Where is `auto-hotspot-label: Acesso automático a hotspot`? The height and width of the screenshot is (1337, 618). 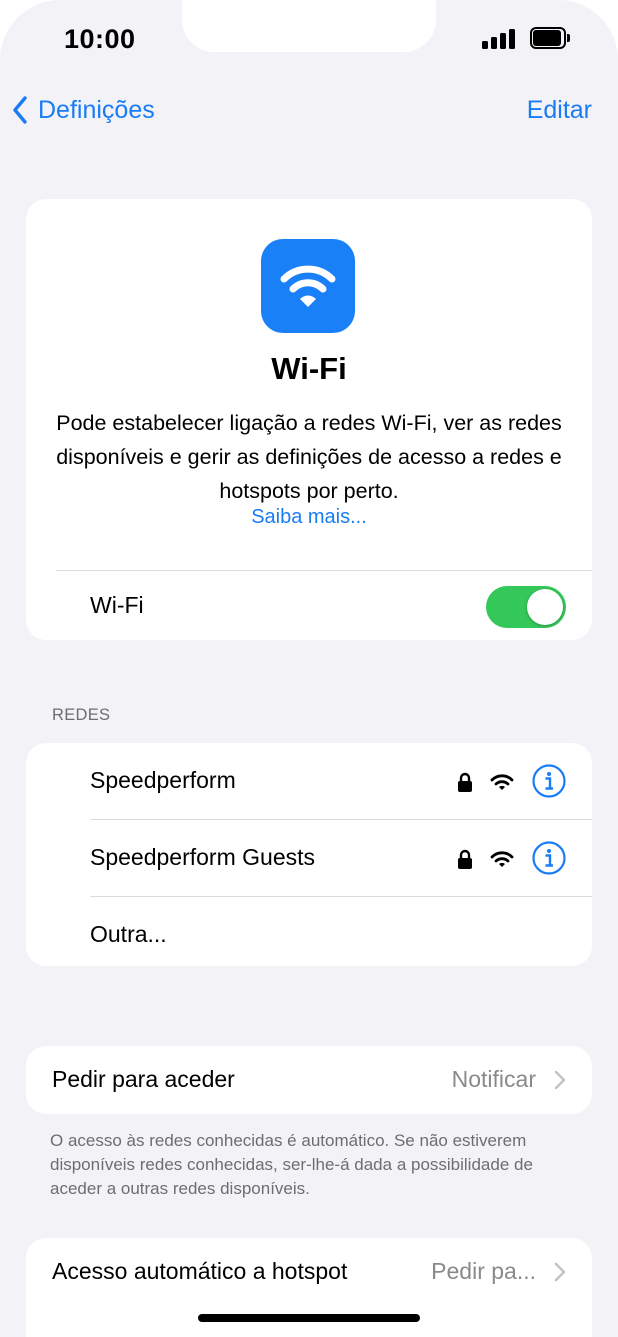 auto-hotspot-label: Acesso automático a hotspot is located at coordinates (200, 1271).